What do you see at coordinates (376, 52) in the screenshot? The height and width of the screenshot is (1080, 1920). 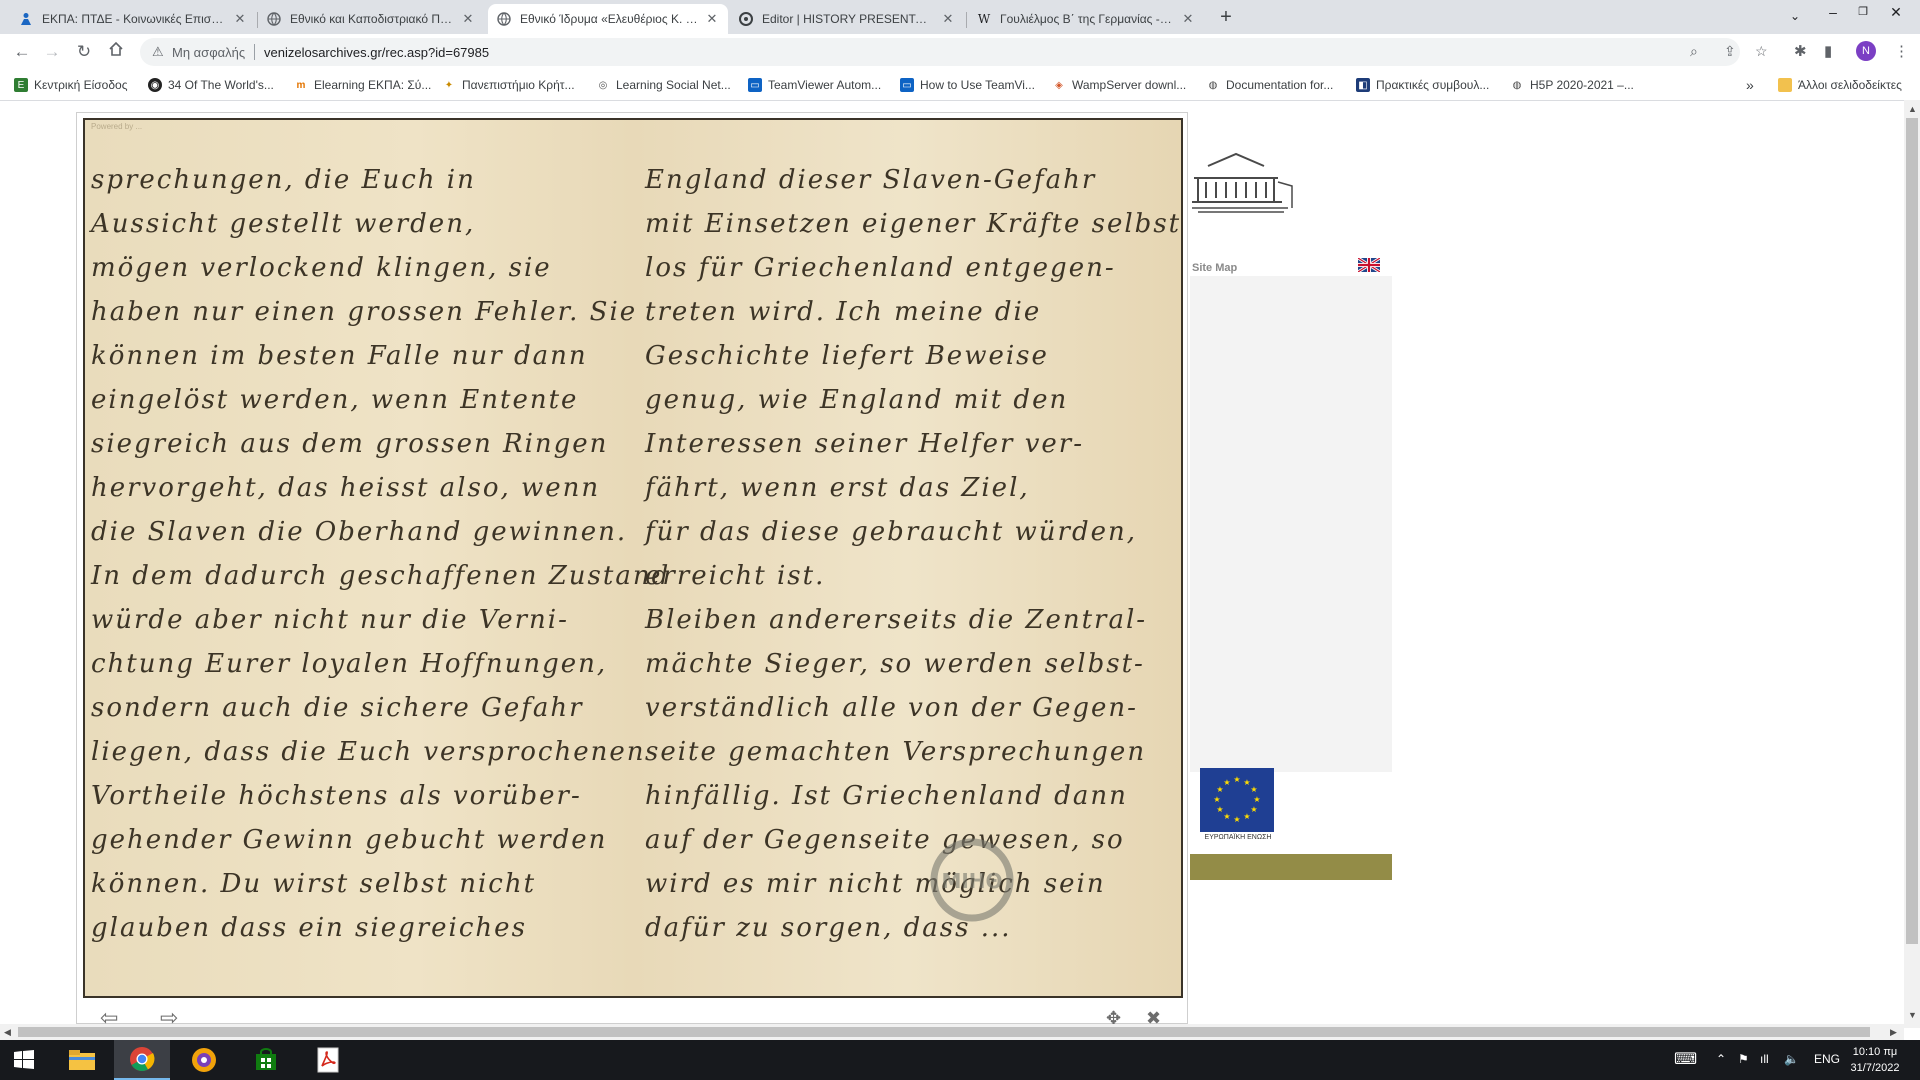 I see `url-text: venizelosarchives.gr/rec.asp?id=67985` at bounding box center [376, 52].